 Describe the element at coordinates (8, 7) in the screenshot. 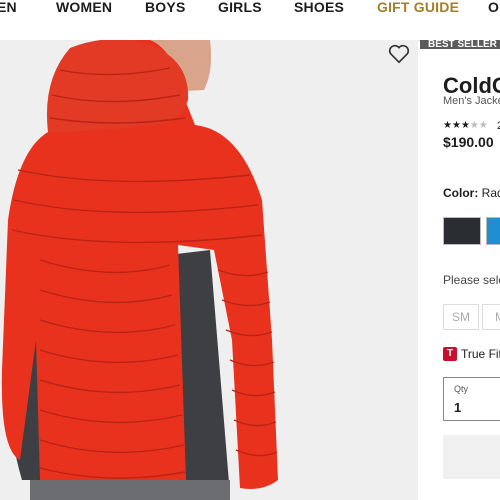

I see `nav-link-men: EN` at that location.